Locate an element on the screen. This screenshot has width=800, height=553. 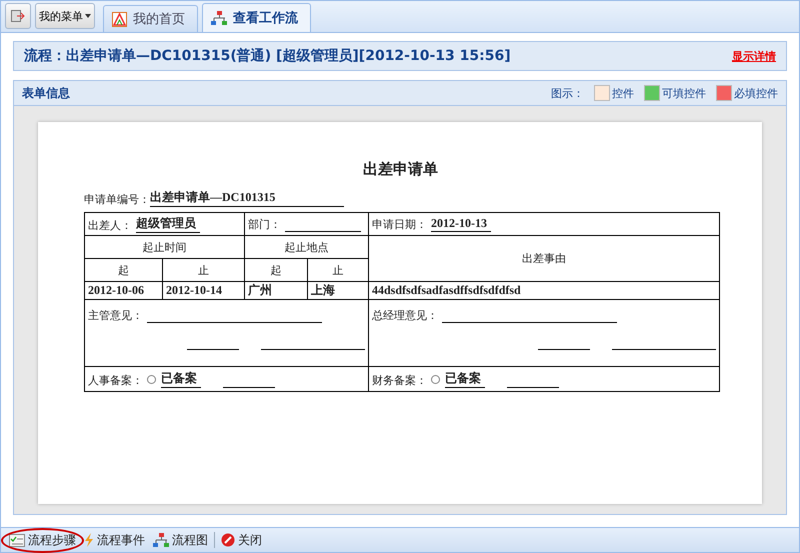
table-header: 止 is located at coordinates (203, 270).